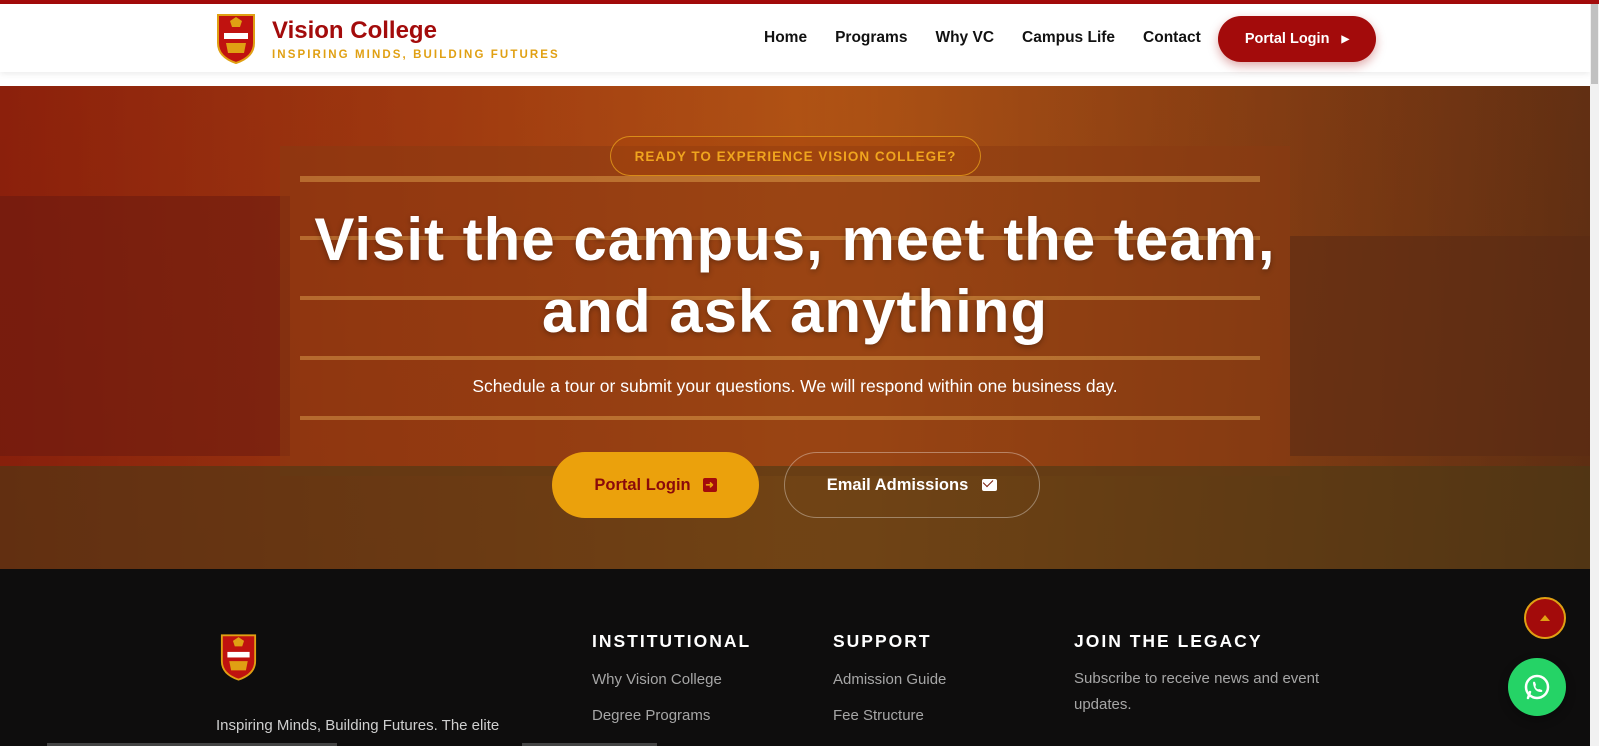 This screenshot has height=746, width=1599. What do you see at coordinates (996, 38) in the screenshot?
I see `main-nav: Home Programs Why VC Campus Life Contact` at bounding box center [996, 38].